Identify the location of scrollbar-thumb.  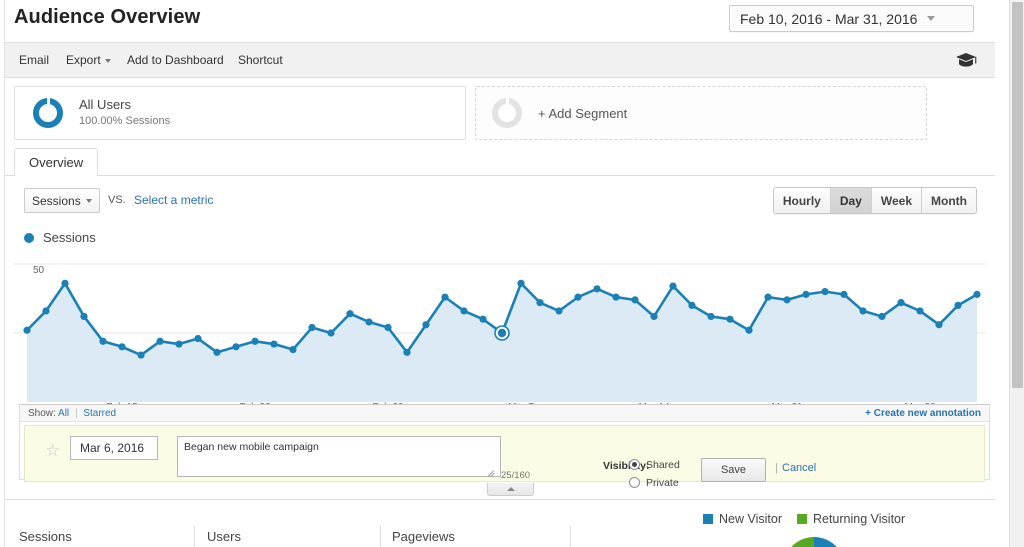
(1017, 195).